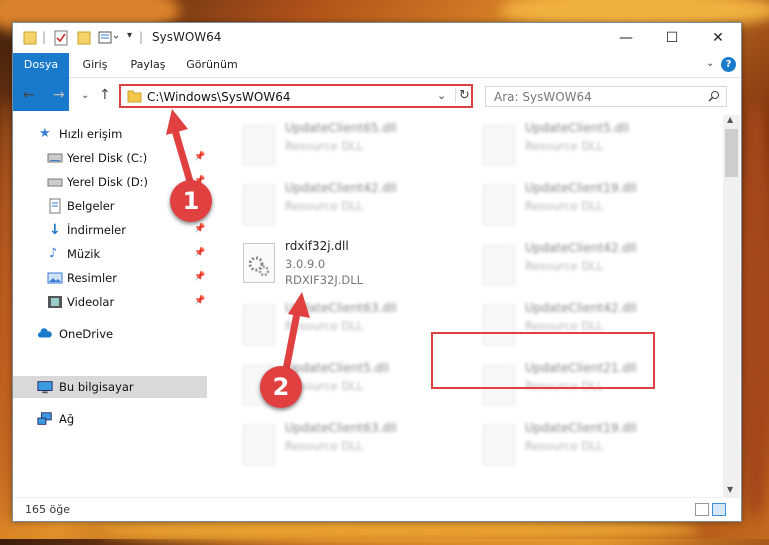 The width and height of the screenshot is (769, 545). What do you see at coordinates (91, 206) in the screenshot?
I see `sidebar-item-label: Belgeler` at bounding box center [91, 206].